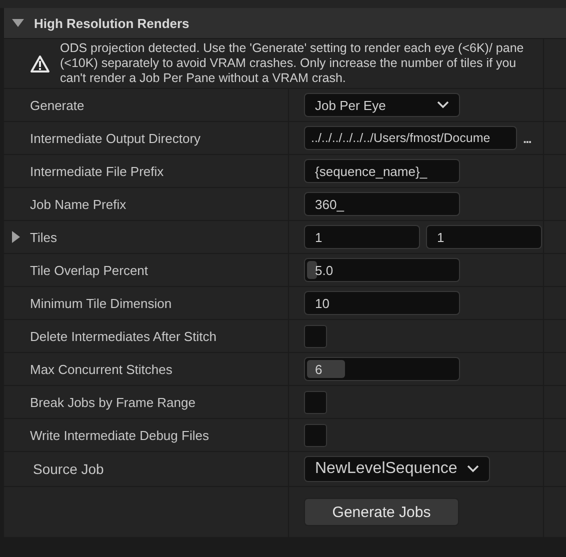  What do you see at coordinates (382, 369) in the screenshot?
I see `slider-field: 6` at bounding box center [382, 369].